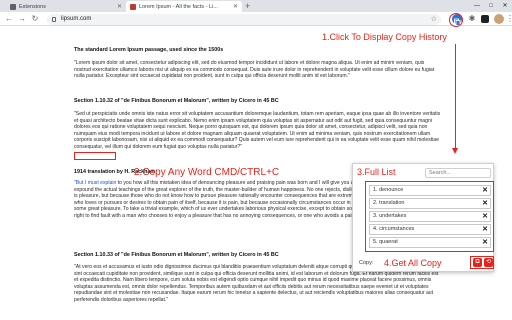  Describe the element at coordinates (434, 19) in the screenshot. I see `bookmark-star-icon: ☆` at that location.